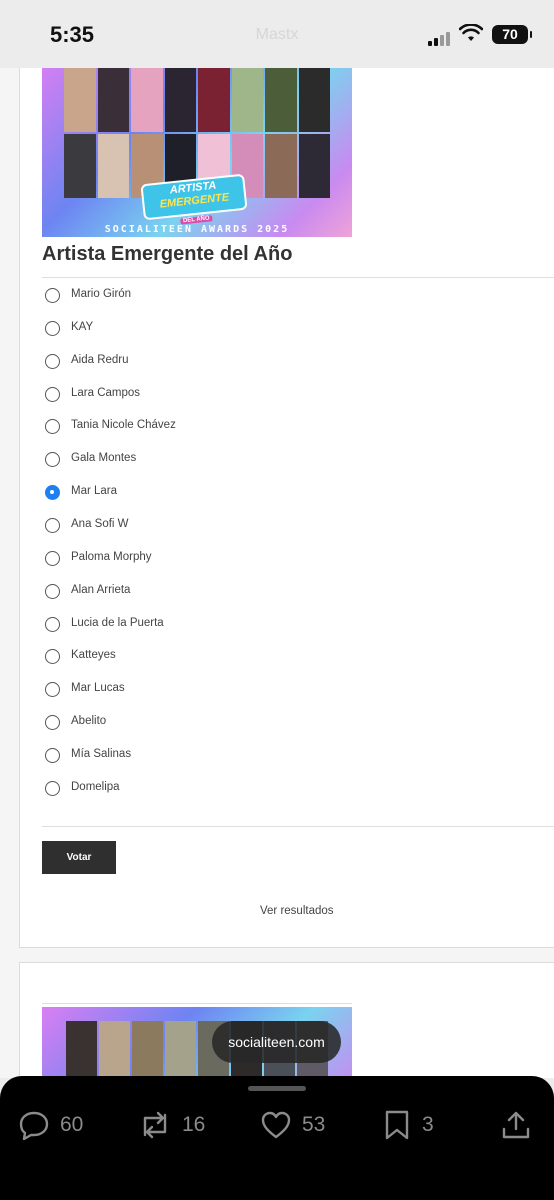 The image size is (554, 1200). What do you see at coordinates (72, 1124) in the screenshot?
I see `reply-count: 60` at bounding box center [72, 1124].